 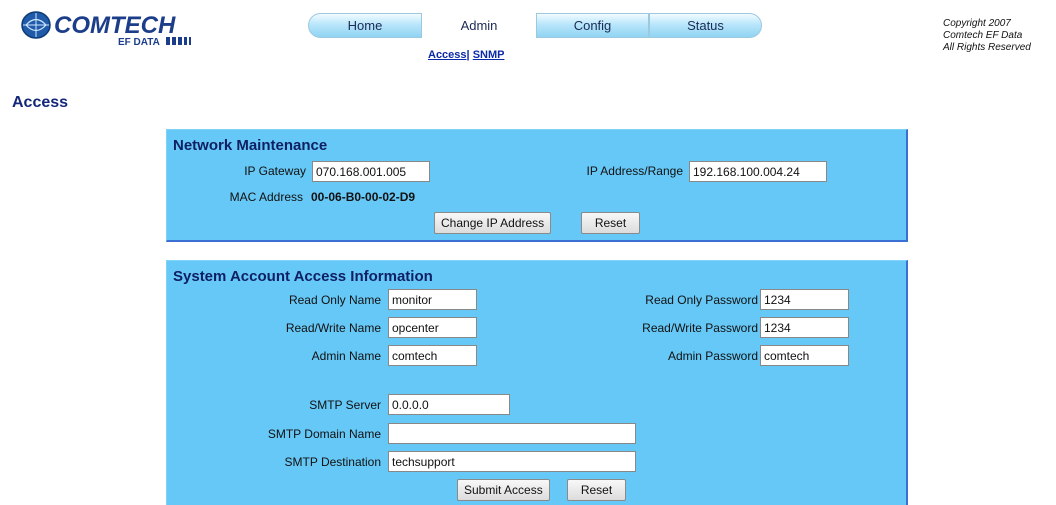 I want to click on main-nav: Home Admin Config Status, so click(x=535, y=25).